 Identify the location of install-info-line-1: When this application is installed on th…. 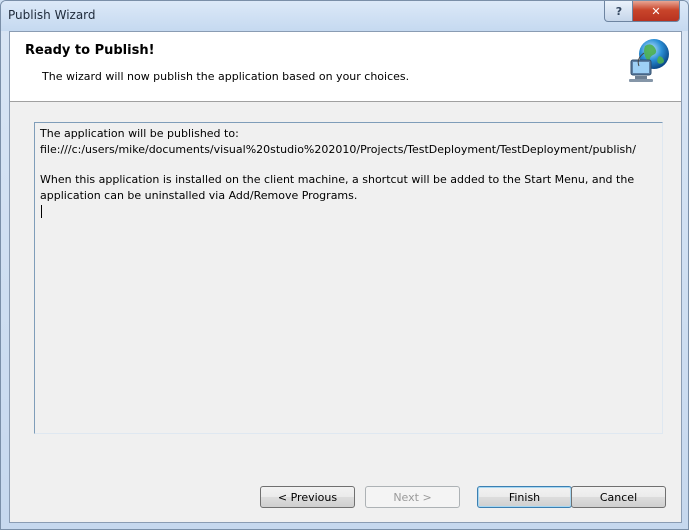
(337, 179).